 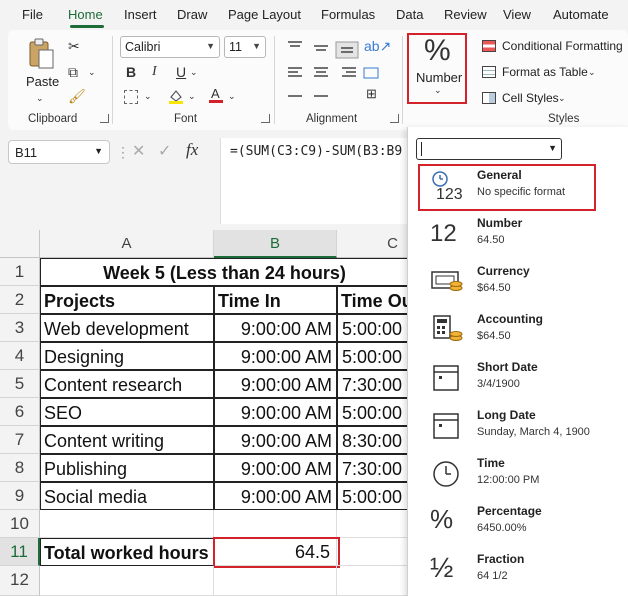 What do you see at coordinates (245, 47) in the screenshot?
I see `font-size-combo: 11 ▼` at bounding box center [245, 47].